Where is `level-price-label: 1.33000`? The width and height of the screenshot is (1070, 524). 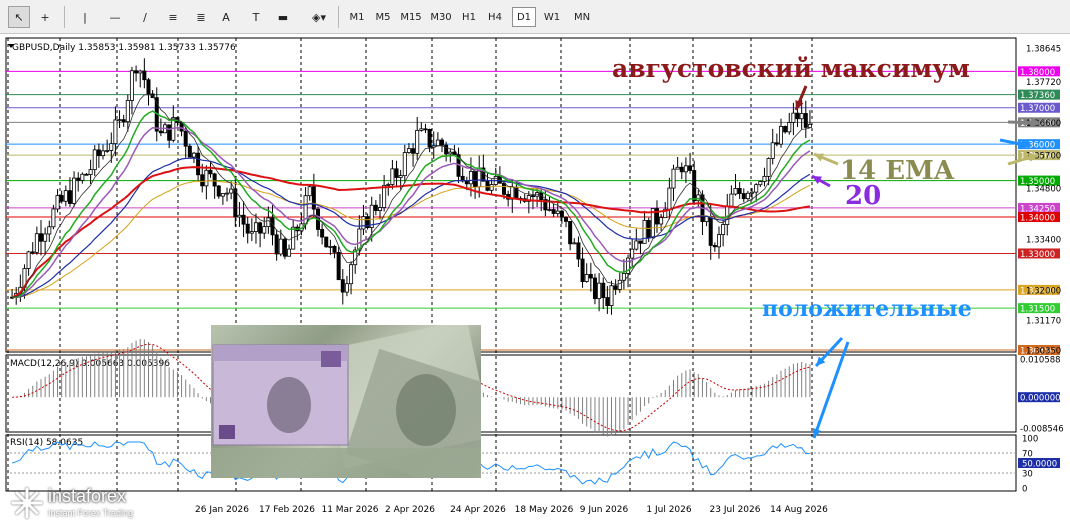
level-price-label: 1.33000 is located at coordinates (1037, 255).